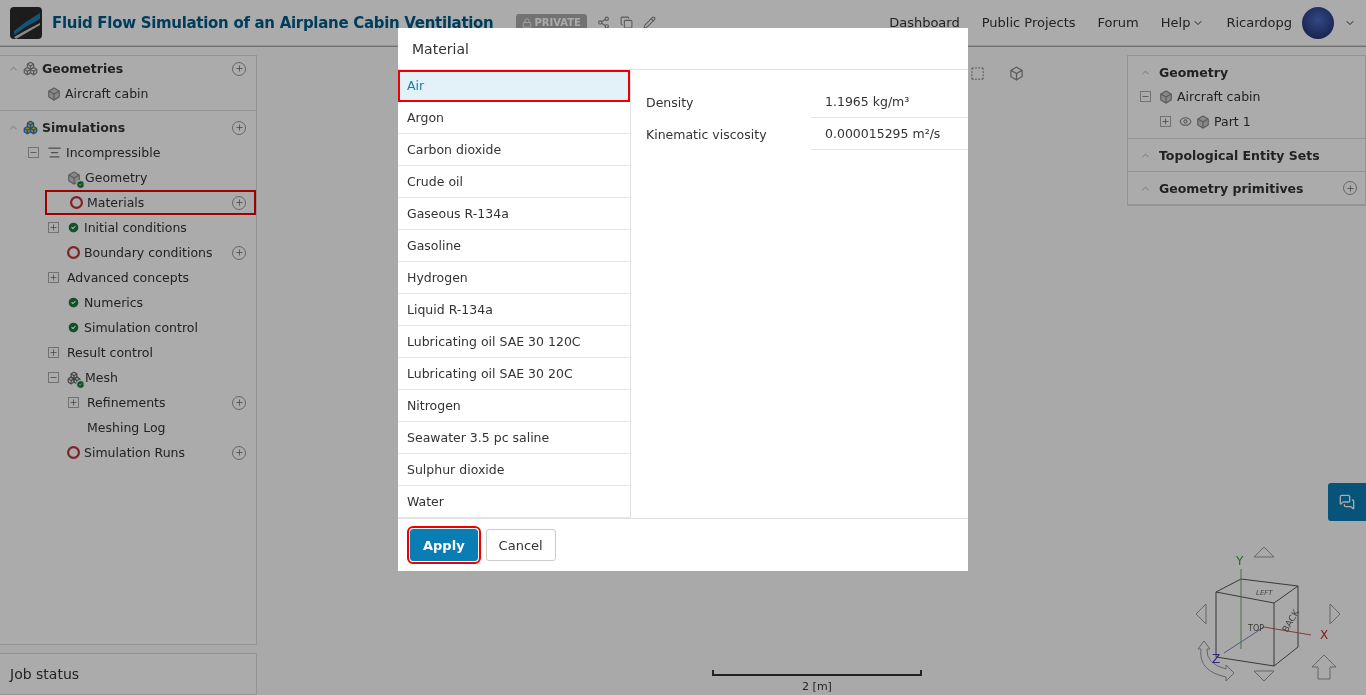 The image size is (1366, 695). What do you see at coordinates (1264, 676) in the screenshot?
I see `down-arrow-icon` at bounding box center [1264, 676].